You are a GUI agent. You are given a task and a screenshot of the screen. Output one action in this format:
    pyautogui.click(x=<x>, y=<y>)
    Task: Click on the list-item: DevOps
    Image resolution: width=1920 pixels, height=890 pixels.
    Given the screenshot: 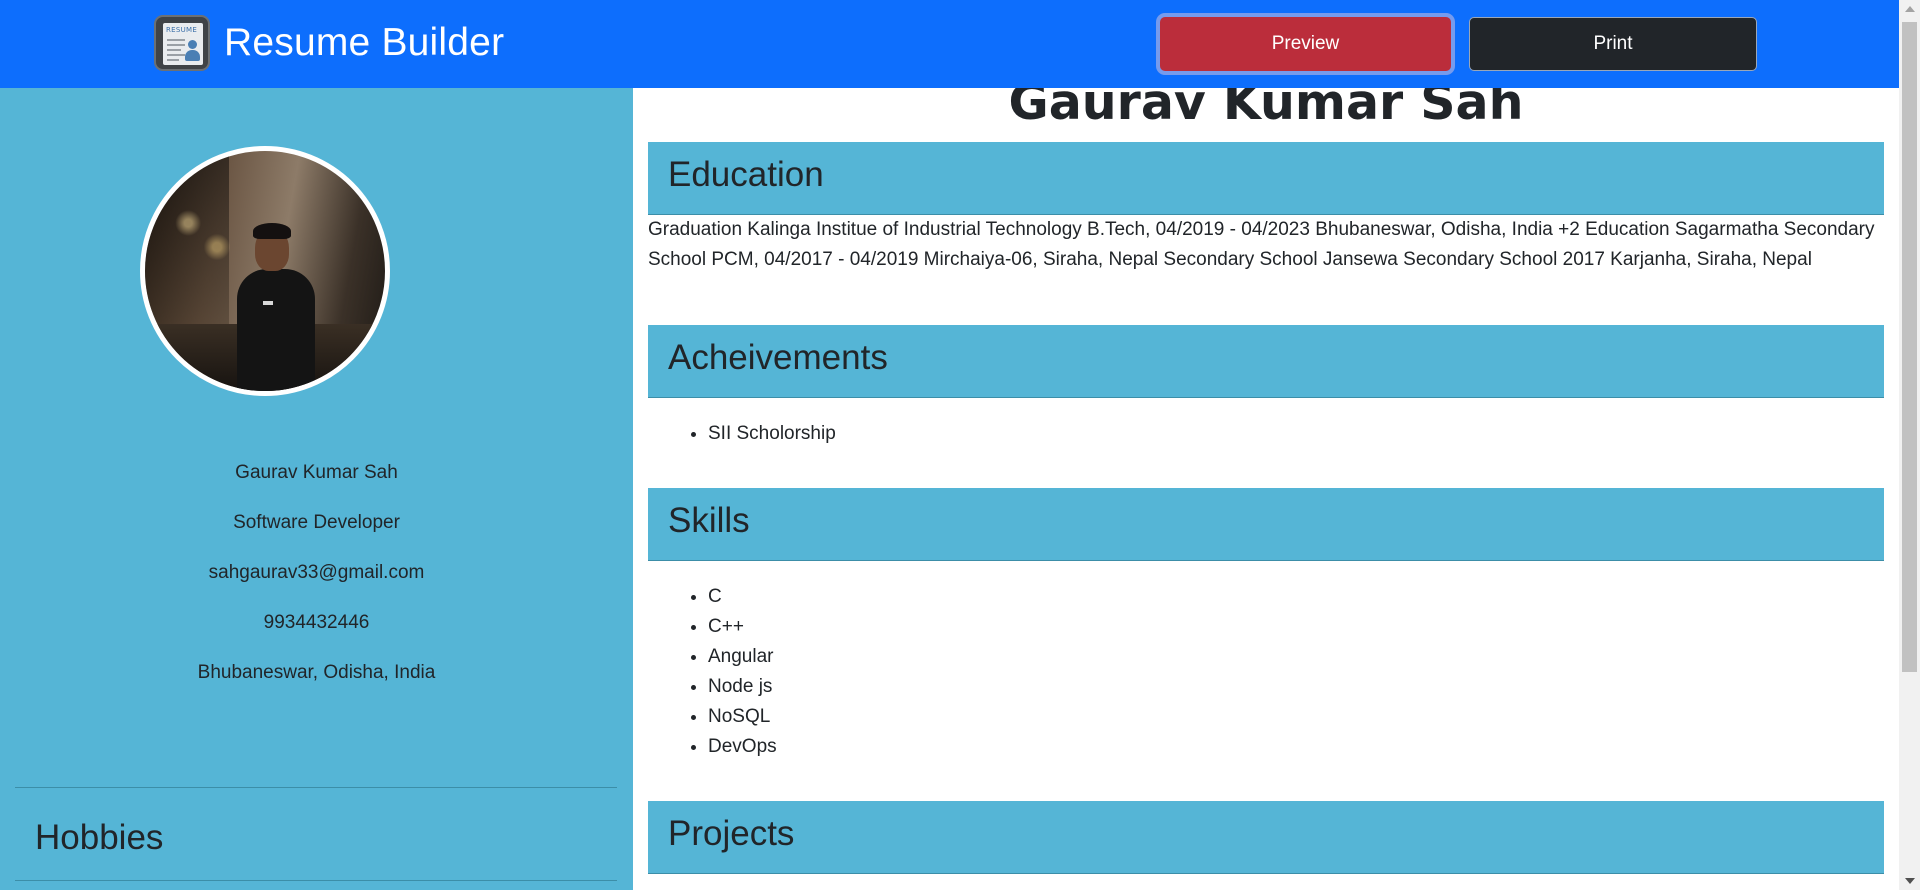 What is the action you would take?
    pyautogui.click(x=742, y=747)
    